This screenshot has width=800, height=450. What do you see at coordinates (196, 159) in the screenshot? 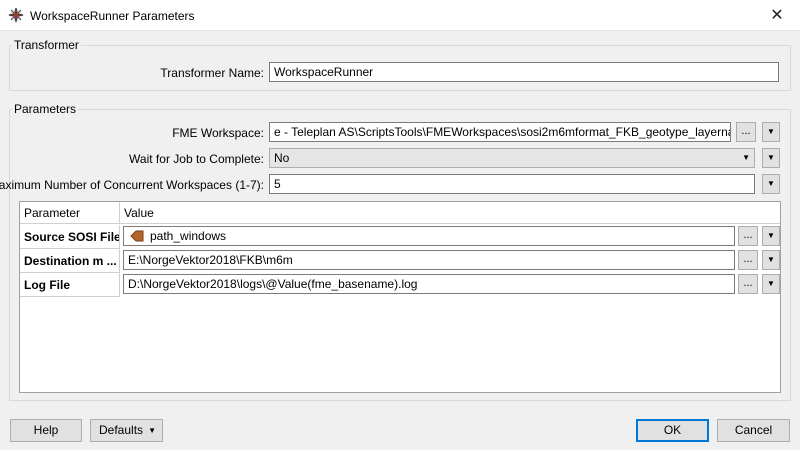
I see `wait-for-job-label: Wait for Job to Complete:` at bounding box center [196, 159].